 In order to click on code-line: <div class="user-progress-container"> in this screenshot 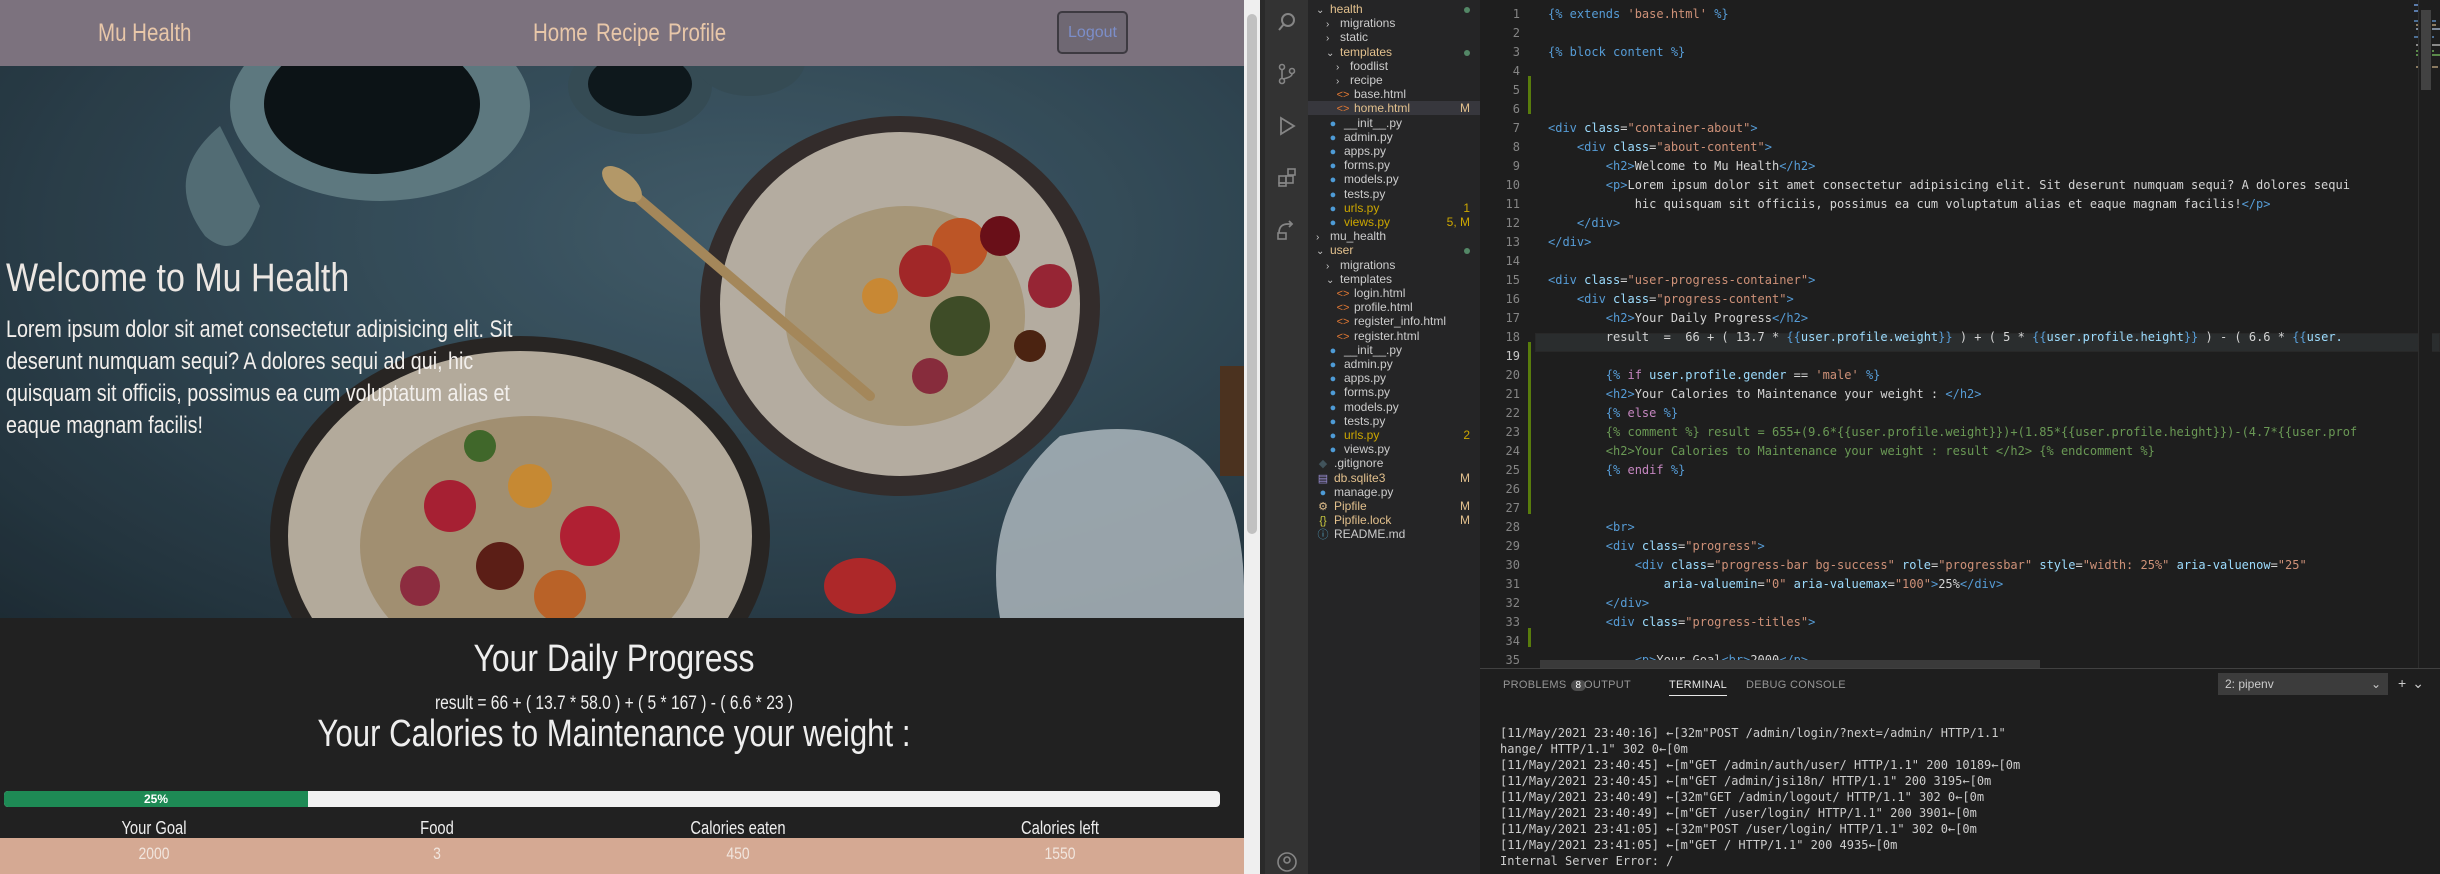, I will do `click(1681, 280)`.